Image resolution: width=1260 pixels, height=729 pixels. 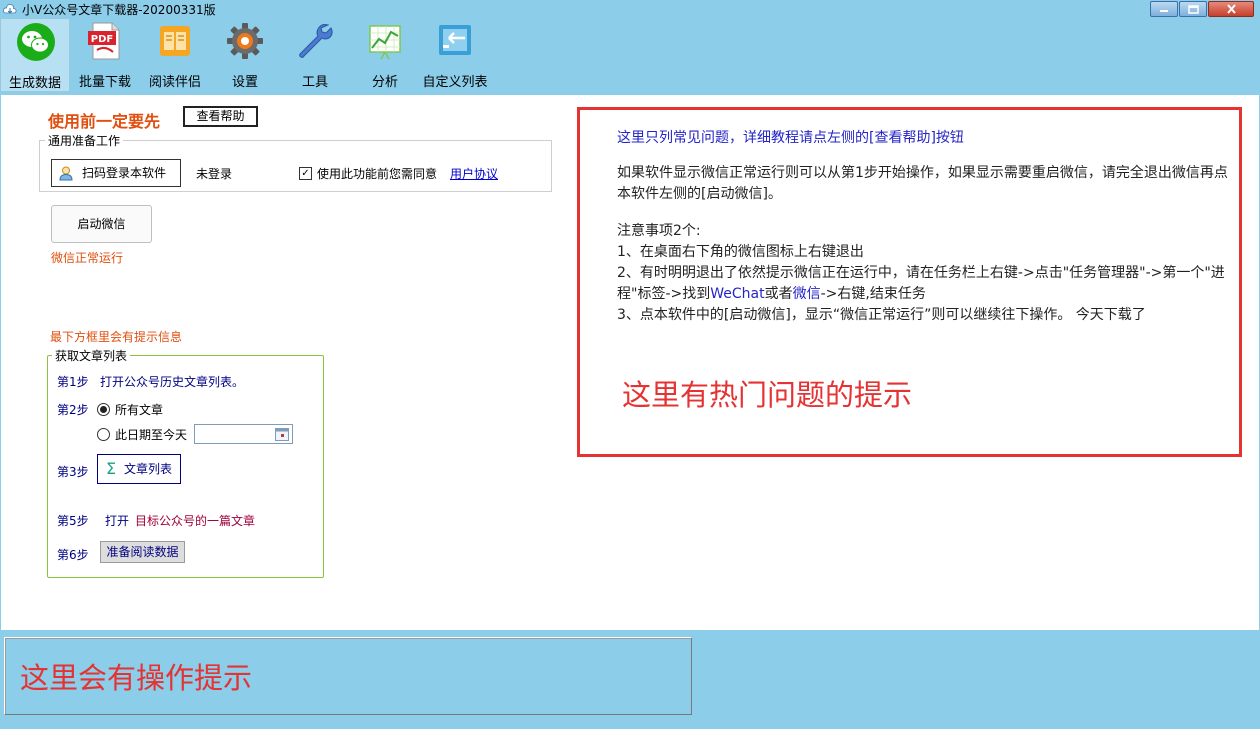 I want to click on toolbar-item-settings: 设置, so click(x=245, y=55).